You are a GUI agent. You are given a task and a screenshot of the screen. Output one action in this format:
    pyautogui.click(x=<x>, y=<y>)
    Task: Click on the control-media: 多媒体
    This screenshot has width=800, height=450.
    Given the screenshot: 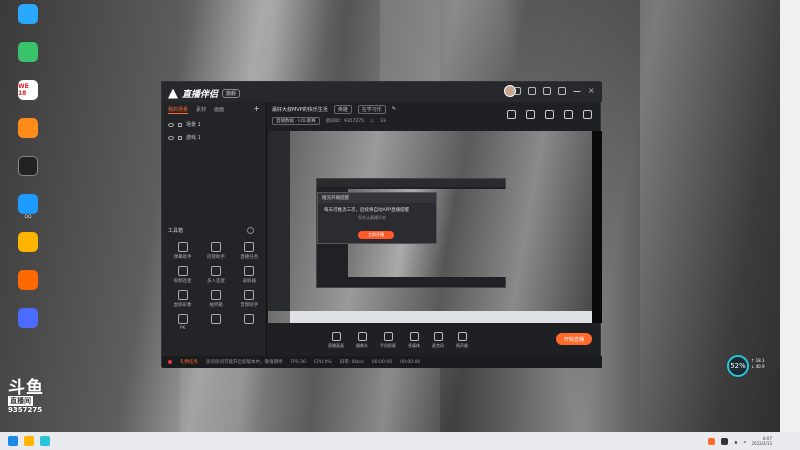 What is the action you would take?
    pyautogui.click(x=414, y=340)
    